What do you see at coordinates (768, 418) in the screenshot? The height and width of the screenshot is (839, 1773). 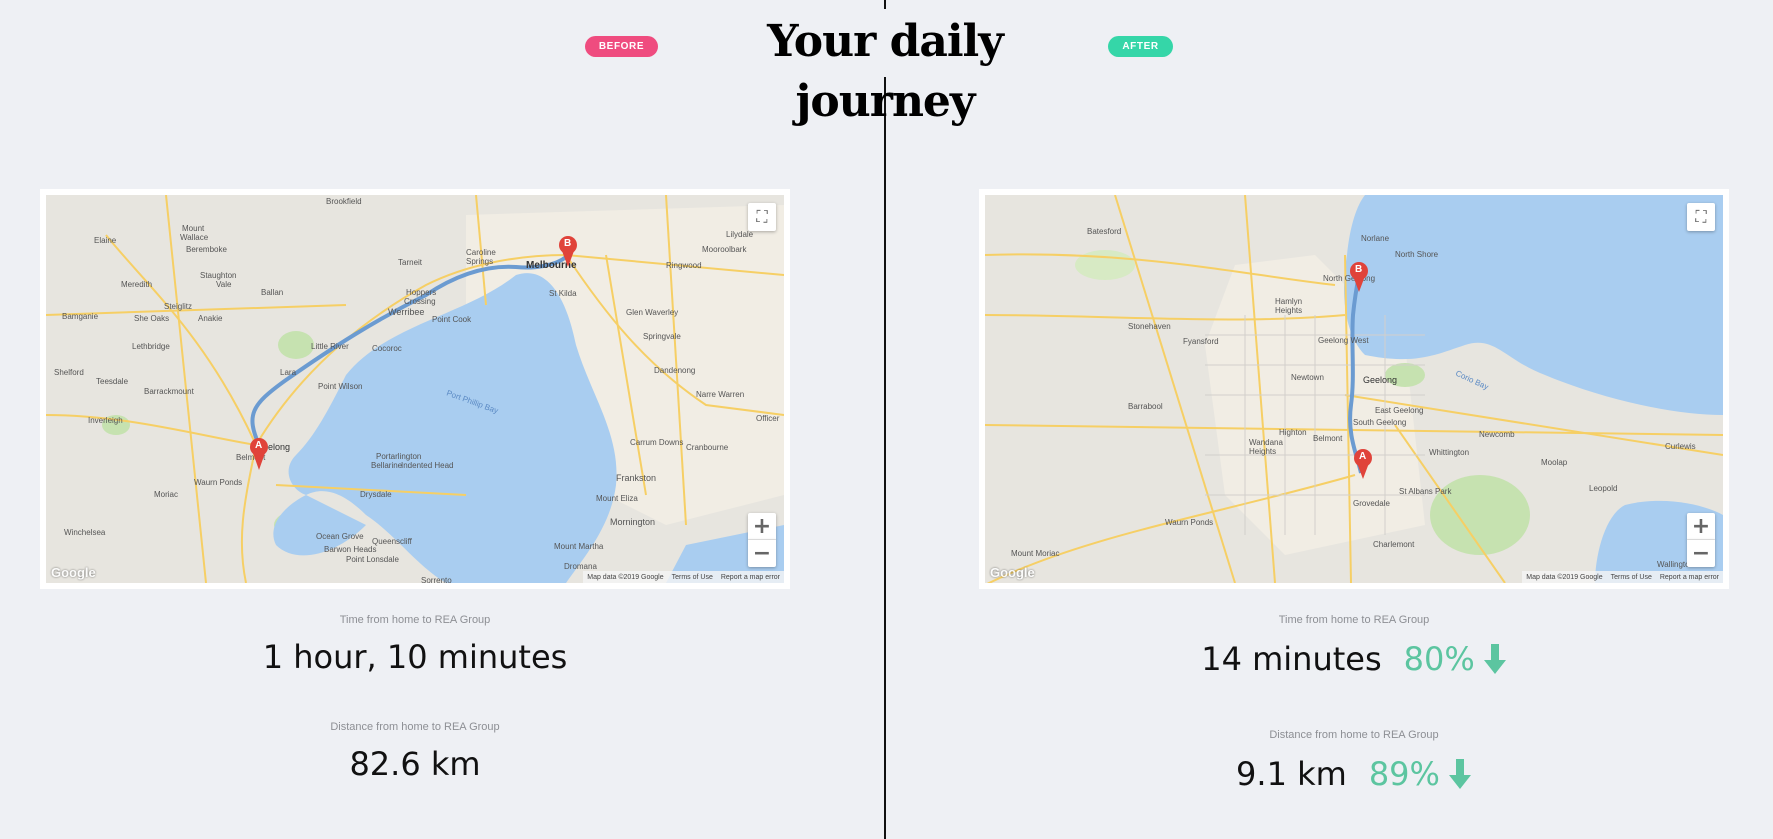 I see `svg-text: Officer` at bounding box center [768, 418].